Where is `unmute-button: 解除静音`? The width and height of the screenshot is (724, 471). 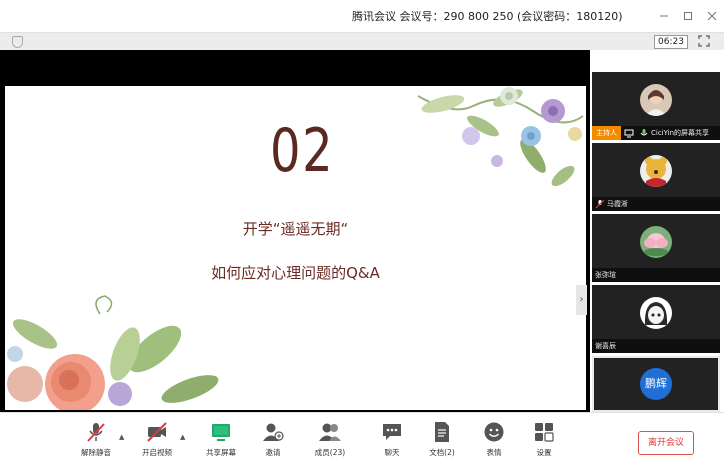 unmute-button: 解除静音 is located at coordinates (96, 439).